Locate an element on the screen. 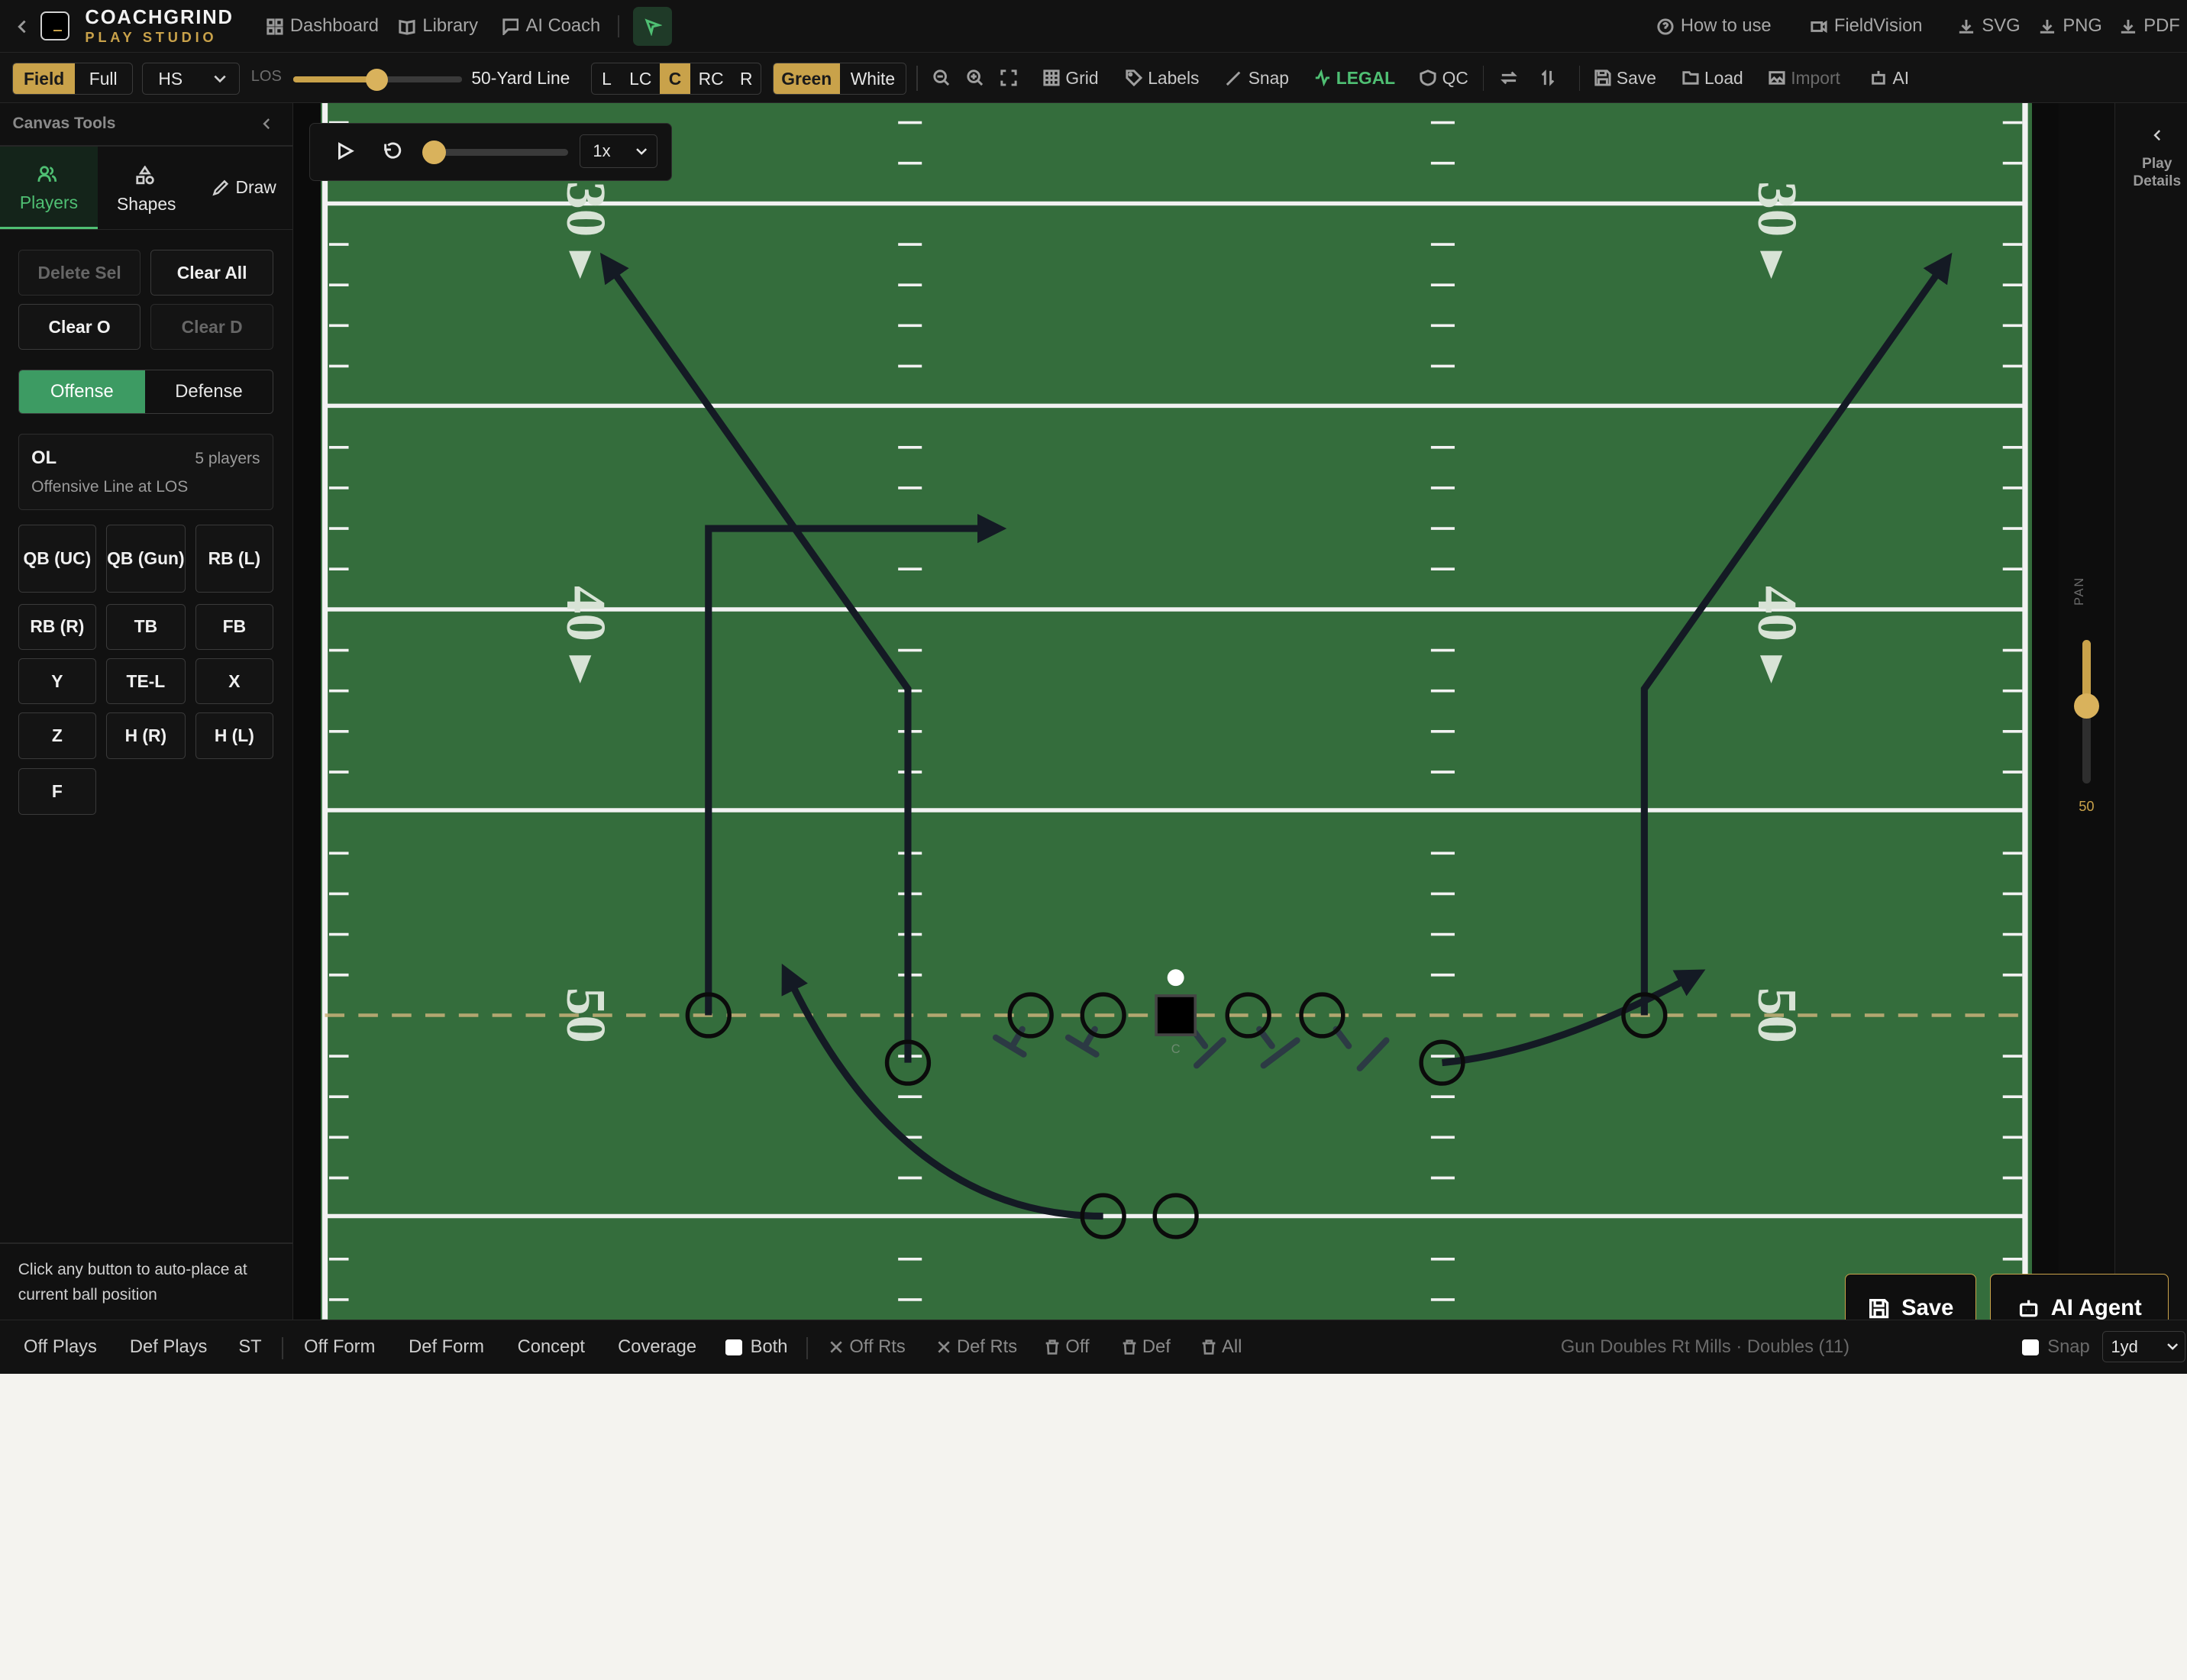  step-select: 1yd is located at coordinates (2144, 1347).